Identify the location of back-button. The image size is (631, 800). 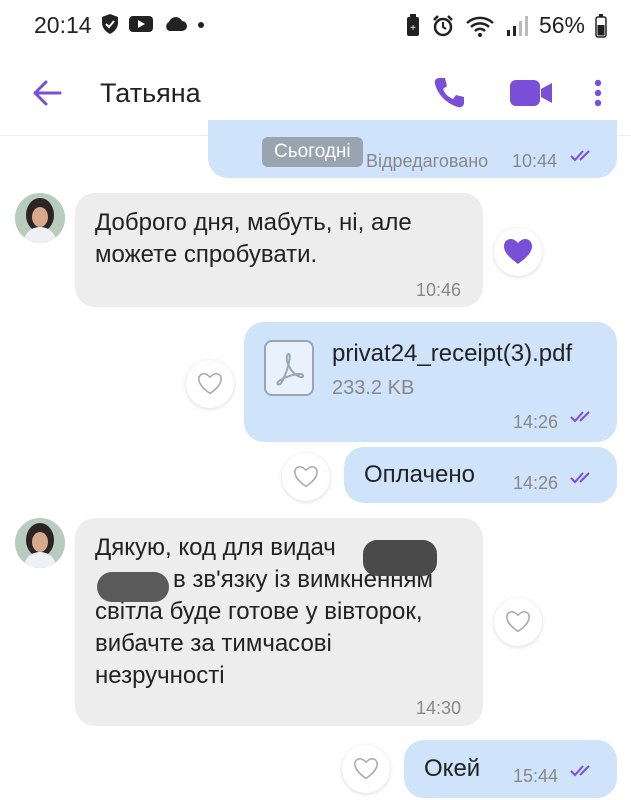
(47, 93).